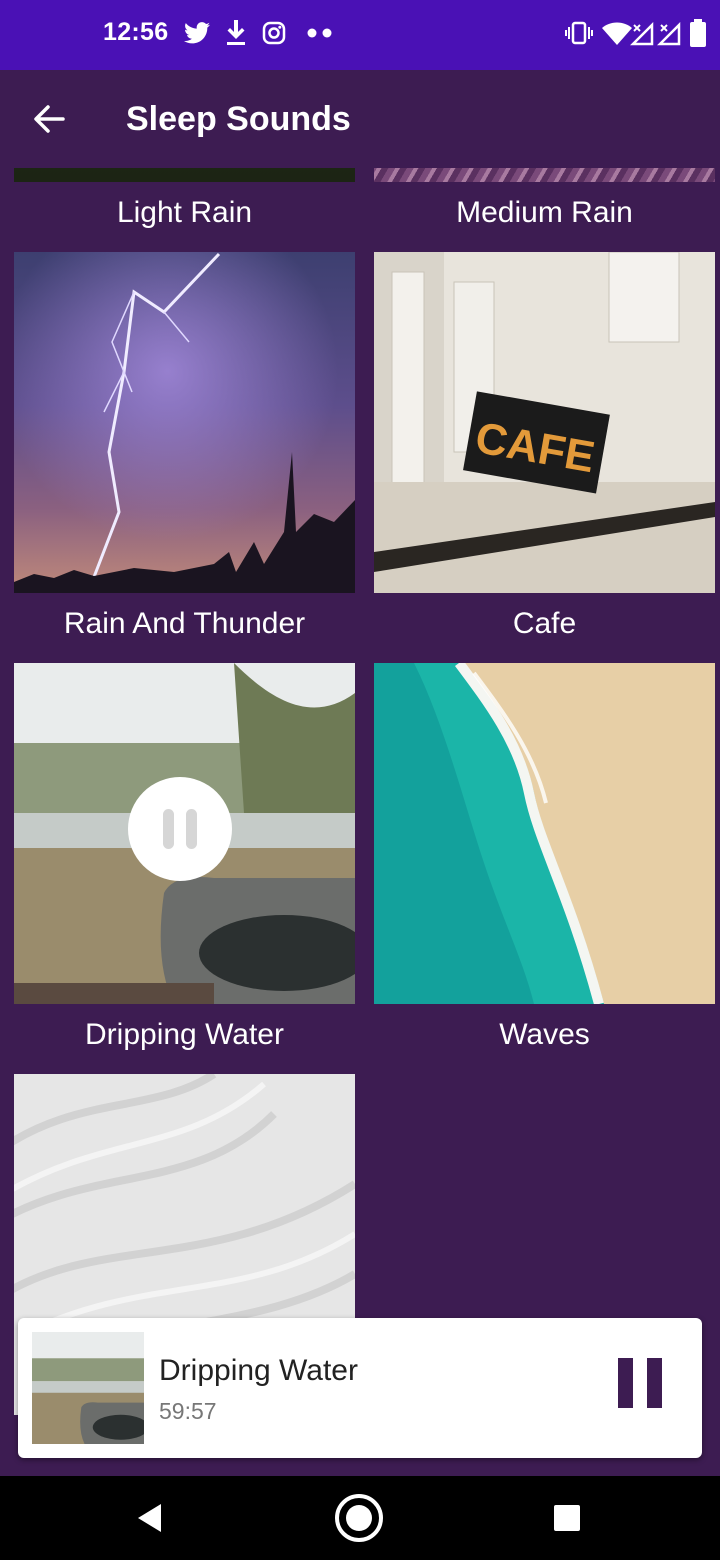  I want to click on sound-label: Light Rain, so click(184, 212).